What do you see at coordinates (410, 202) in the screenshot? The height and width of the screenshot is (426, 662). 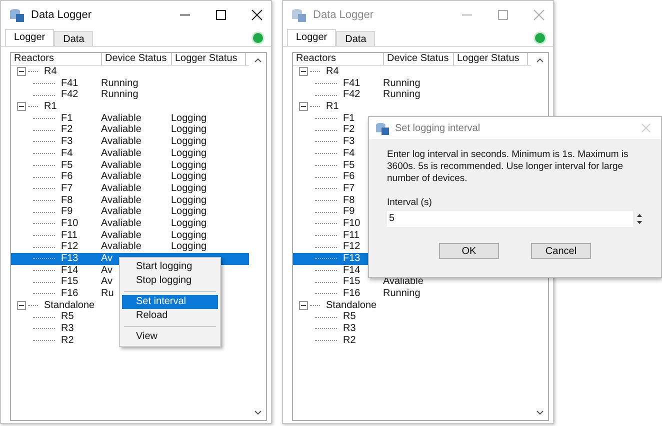 I see `field-label: Interval (s)` at bounding box center [410, 202].